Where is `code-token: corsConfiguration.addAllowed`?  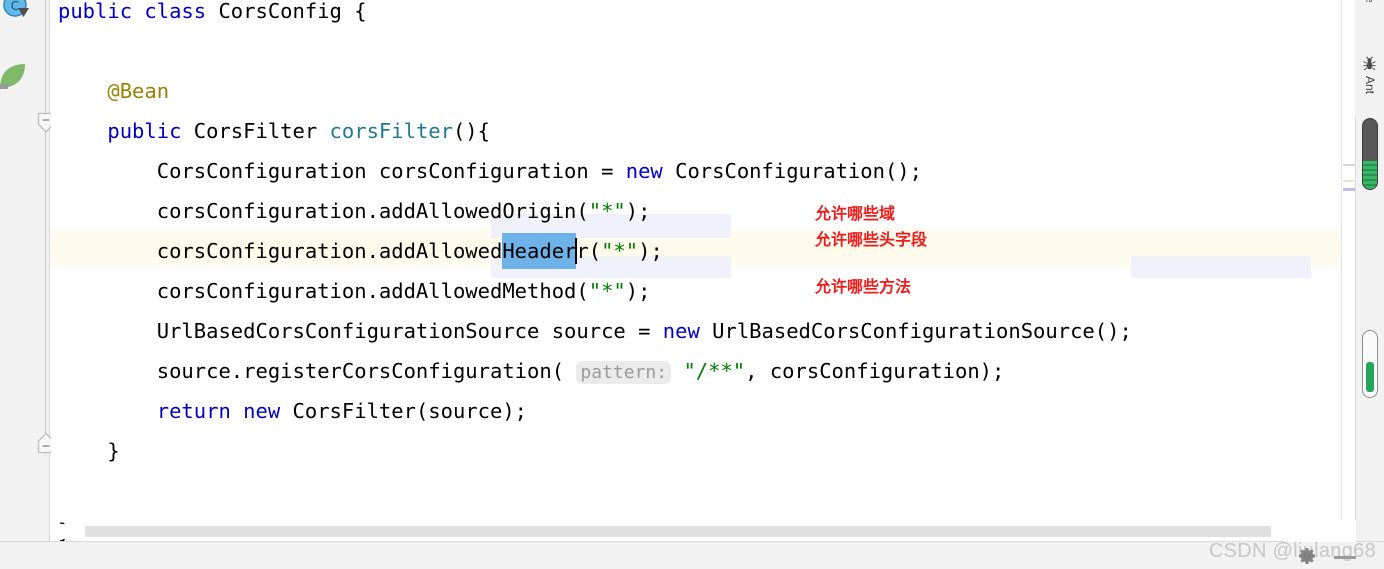 code-token: corsConfiguration.addAllowed is located at coordinates (329, 251).